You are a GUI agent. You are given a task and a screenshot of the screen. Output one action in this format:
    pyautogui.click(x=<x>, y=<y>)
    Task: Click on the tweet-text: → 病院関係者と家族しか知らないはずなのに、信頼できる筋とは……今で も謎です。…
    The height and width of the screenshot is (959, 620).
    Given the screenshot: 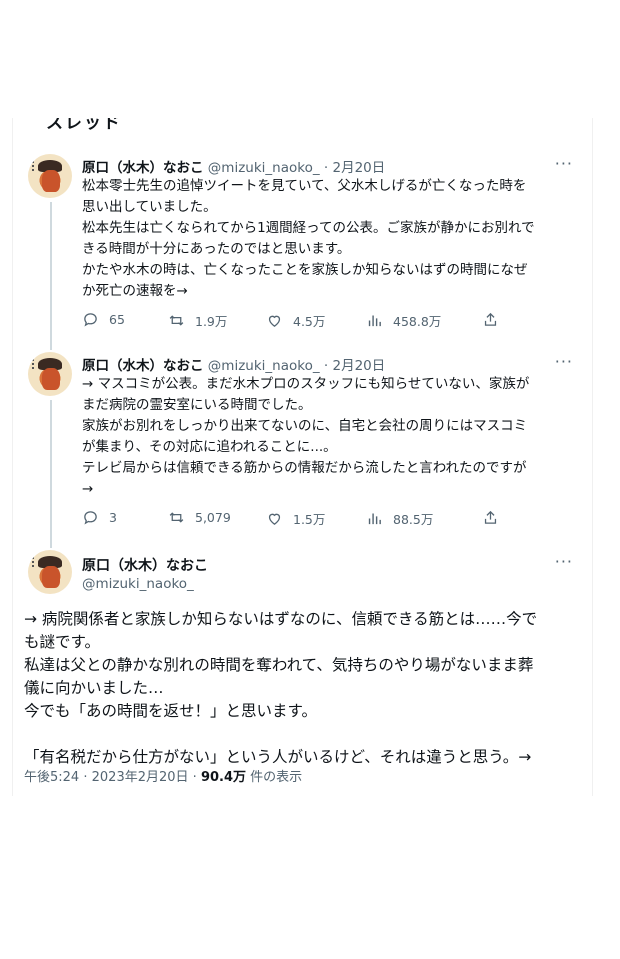 What is the action you would take?
    pyautogui.click(x=281, y=688)
    